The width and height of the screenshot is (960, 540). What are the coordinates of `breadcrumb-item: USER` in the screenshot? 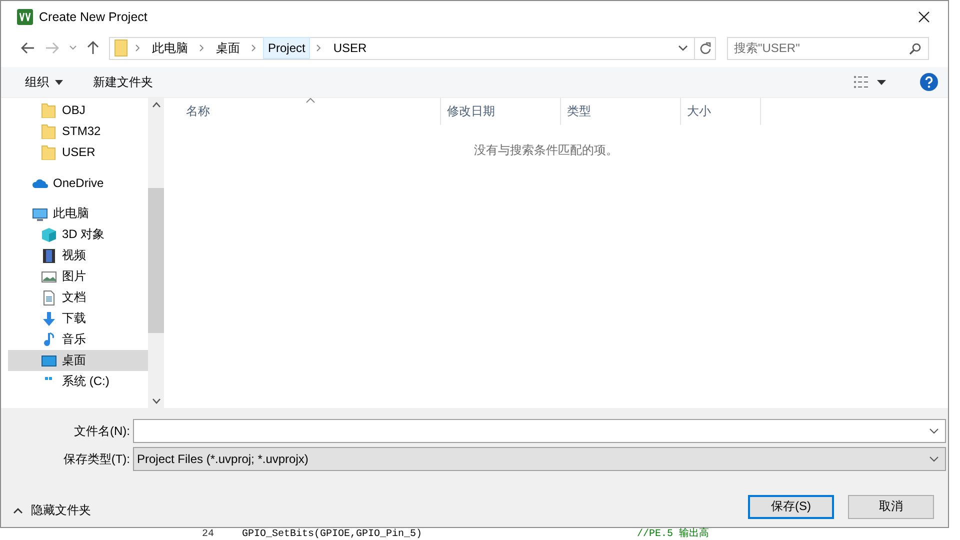 It's located at (350, 48).